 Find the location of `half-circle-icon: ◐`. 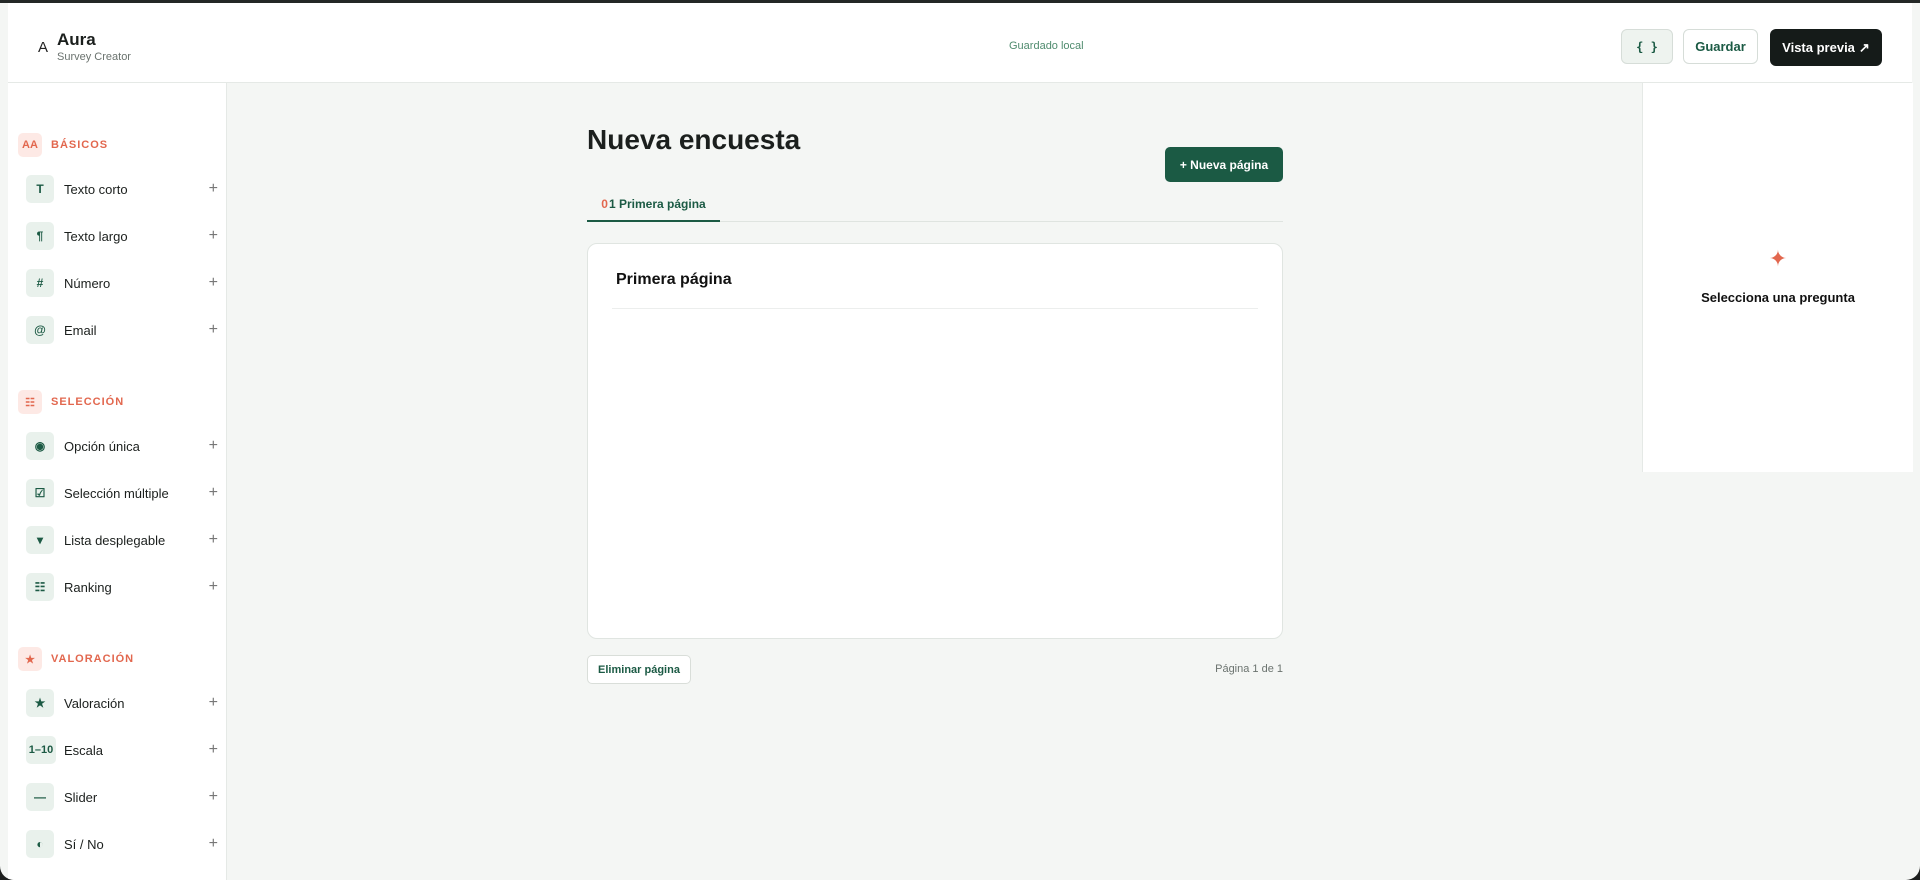

half-circle-icon: ◐ is located at coordinates (40, 844).